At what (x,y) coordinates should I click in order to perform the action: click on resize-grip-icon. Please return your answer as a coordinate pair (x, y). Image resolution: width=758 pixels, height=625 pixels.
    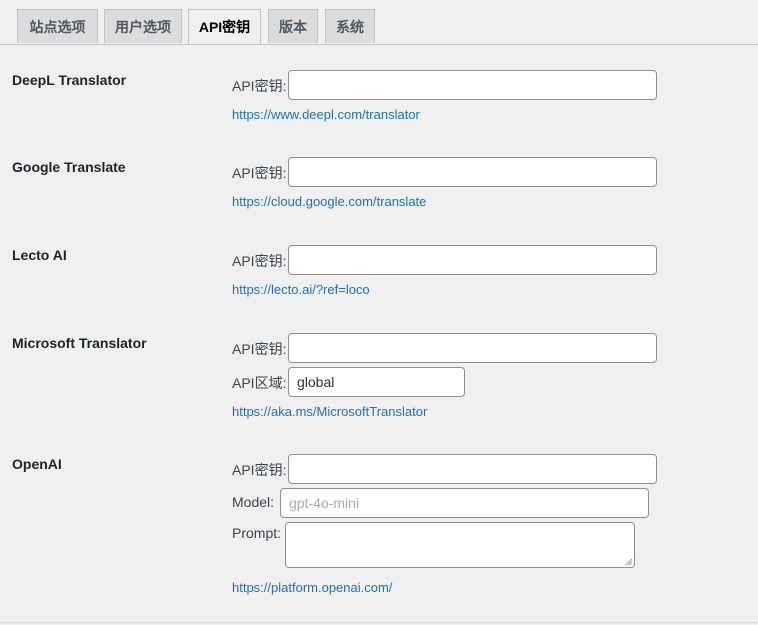
    Looking at the image, I should click on (629, 562).